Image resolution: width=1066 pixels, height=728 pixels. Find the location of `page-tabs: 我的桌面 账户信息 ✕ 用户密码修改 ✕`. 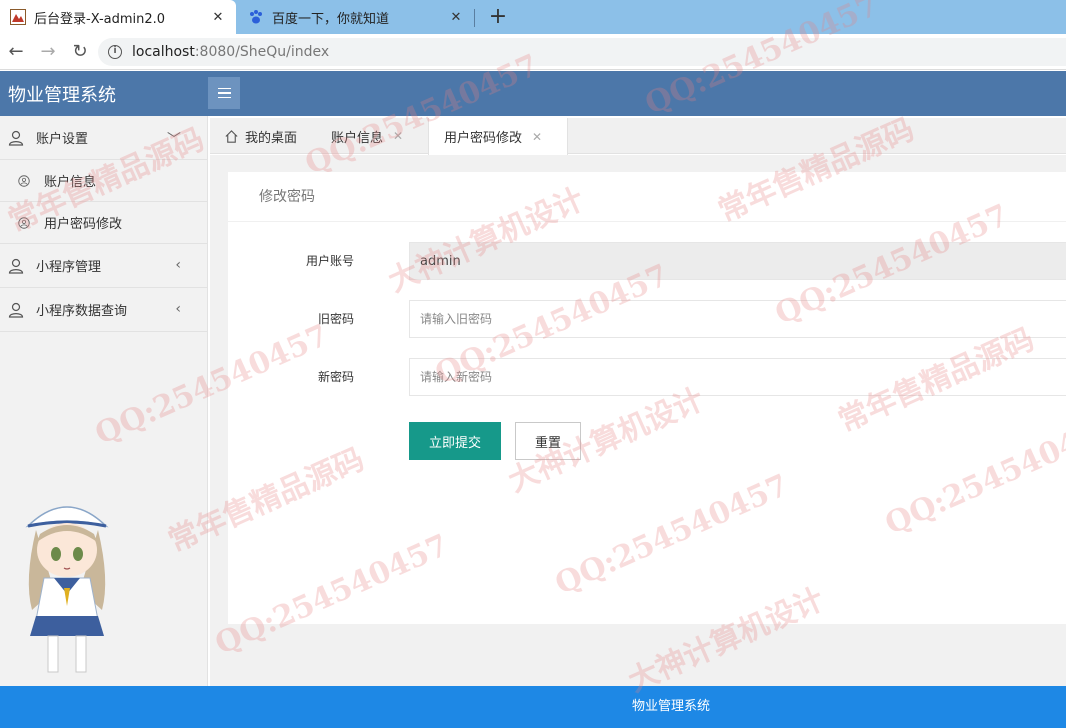

page-tabs: 我的桌面 账户信息 ✕ 用户密码修改 ✕ is located at coordinates (638, 136).